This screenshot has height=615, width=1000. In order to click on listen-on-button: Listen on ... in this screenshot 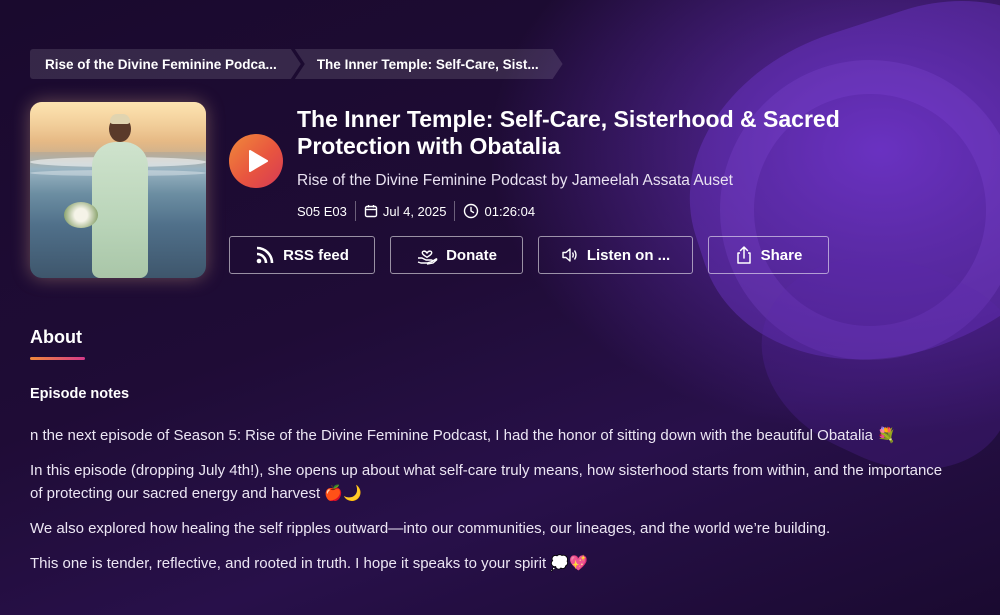, I will do `click(615, 255)`.